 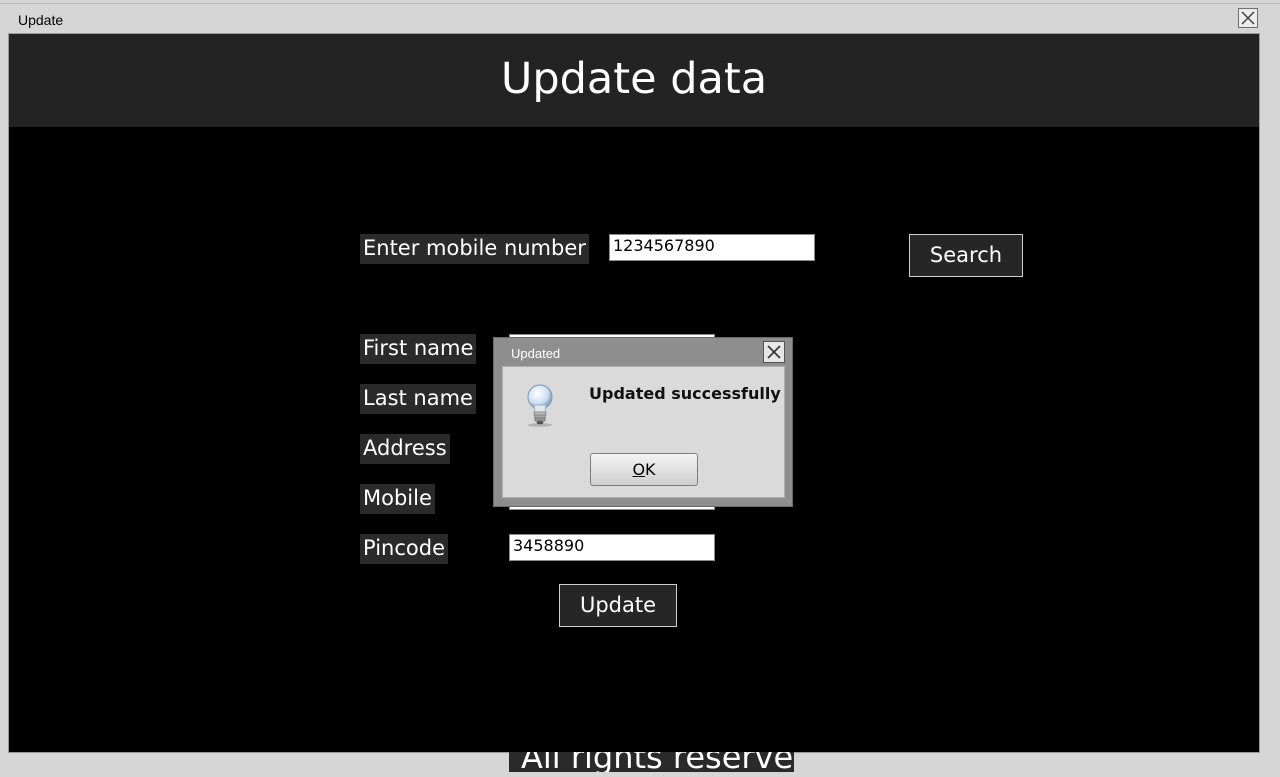 I want to click on mobile-search-label: Enter mobile number, so click(x=474, y=249).